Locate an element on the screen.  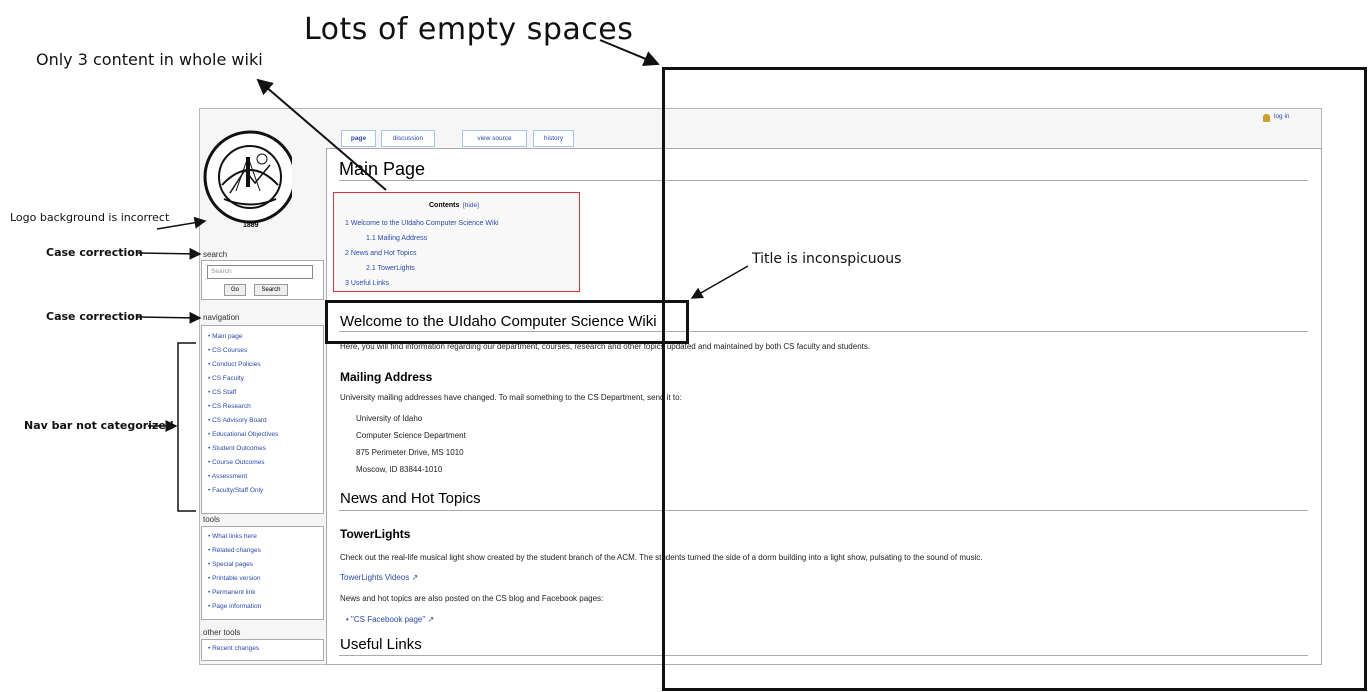
annotation-case-nav: Case correction is located at coordinates (94, 316).